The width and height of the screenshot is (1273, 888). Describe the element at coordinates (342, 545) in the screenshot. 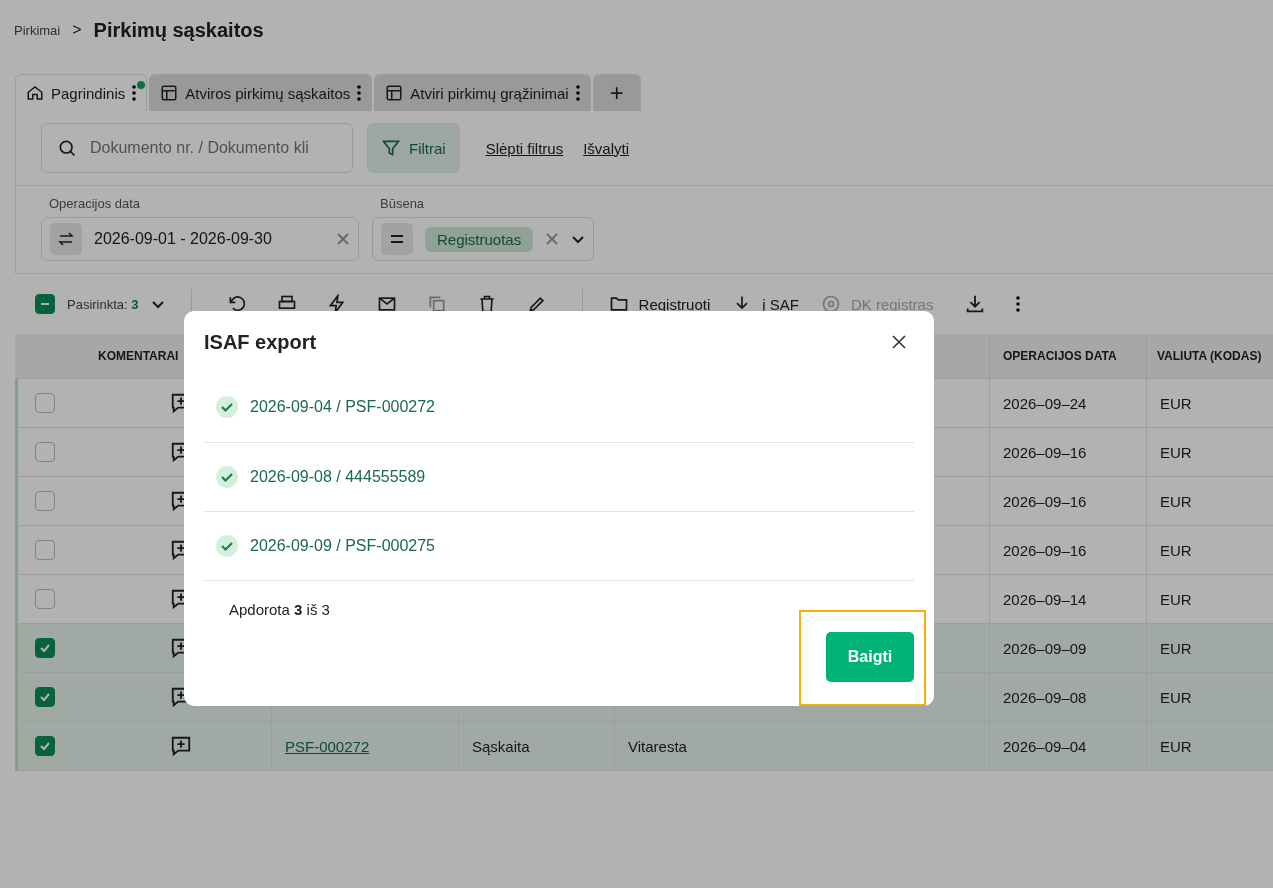

I see `exported-document: 2026-09-09 / PSF-000275` at that location.